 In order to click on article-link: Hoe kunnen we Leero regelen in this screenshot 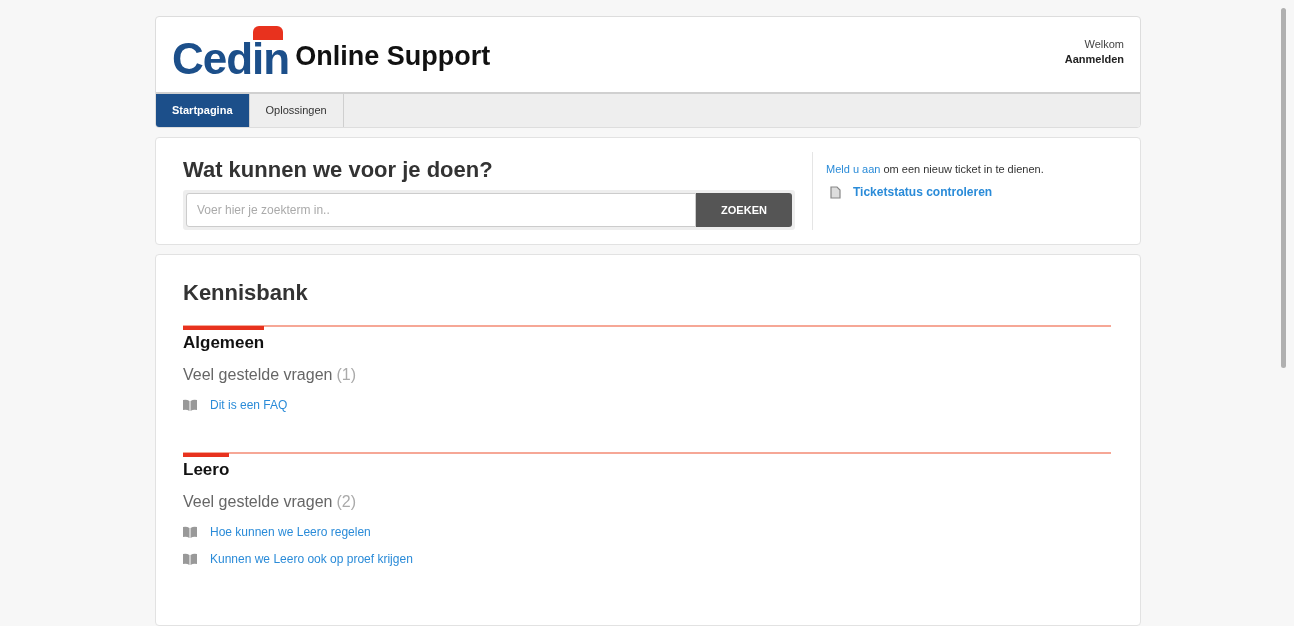, I will do `click(290, 532)`.